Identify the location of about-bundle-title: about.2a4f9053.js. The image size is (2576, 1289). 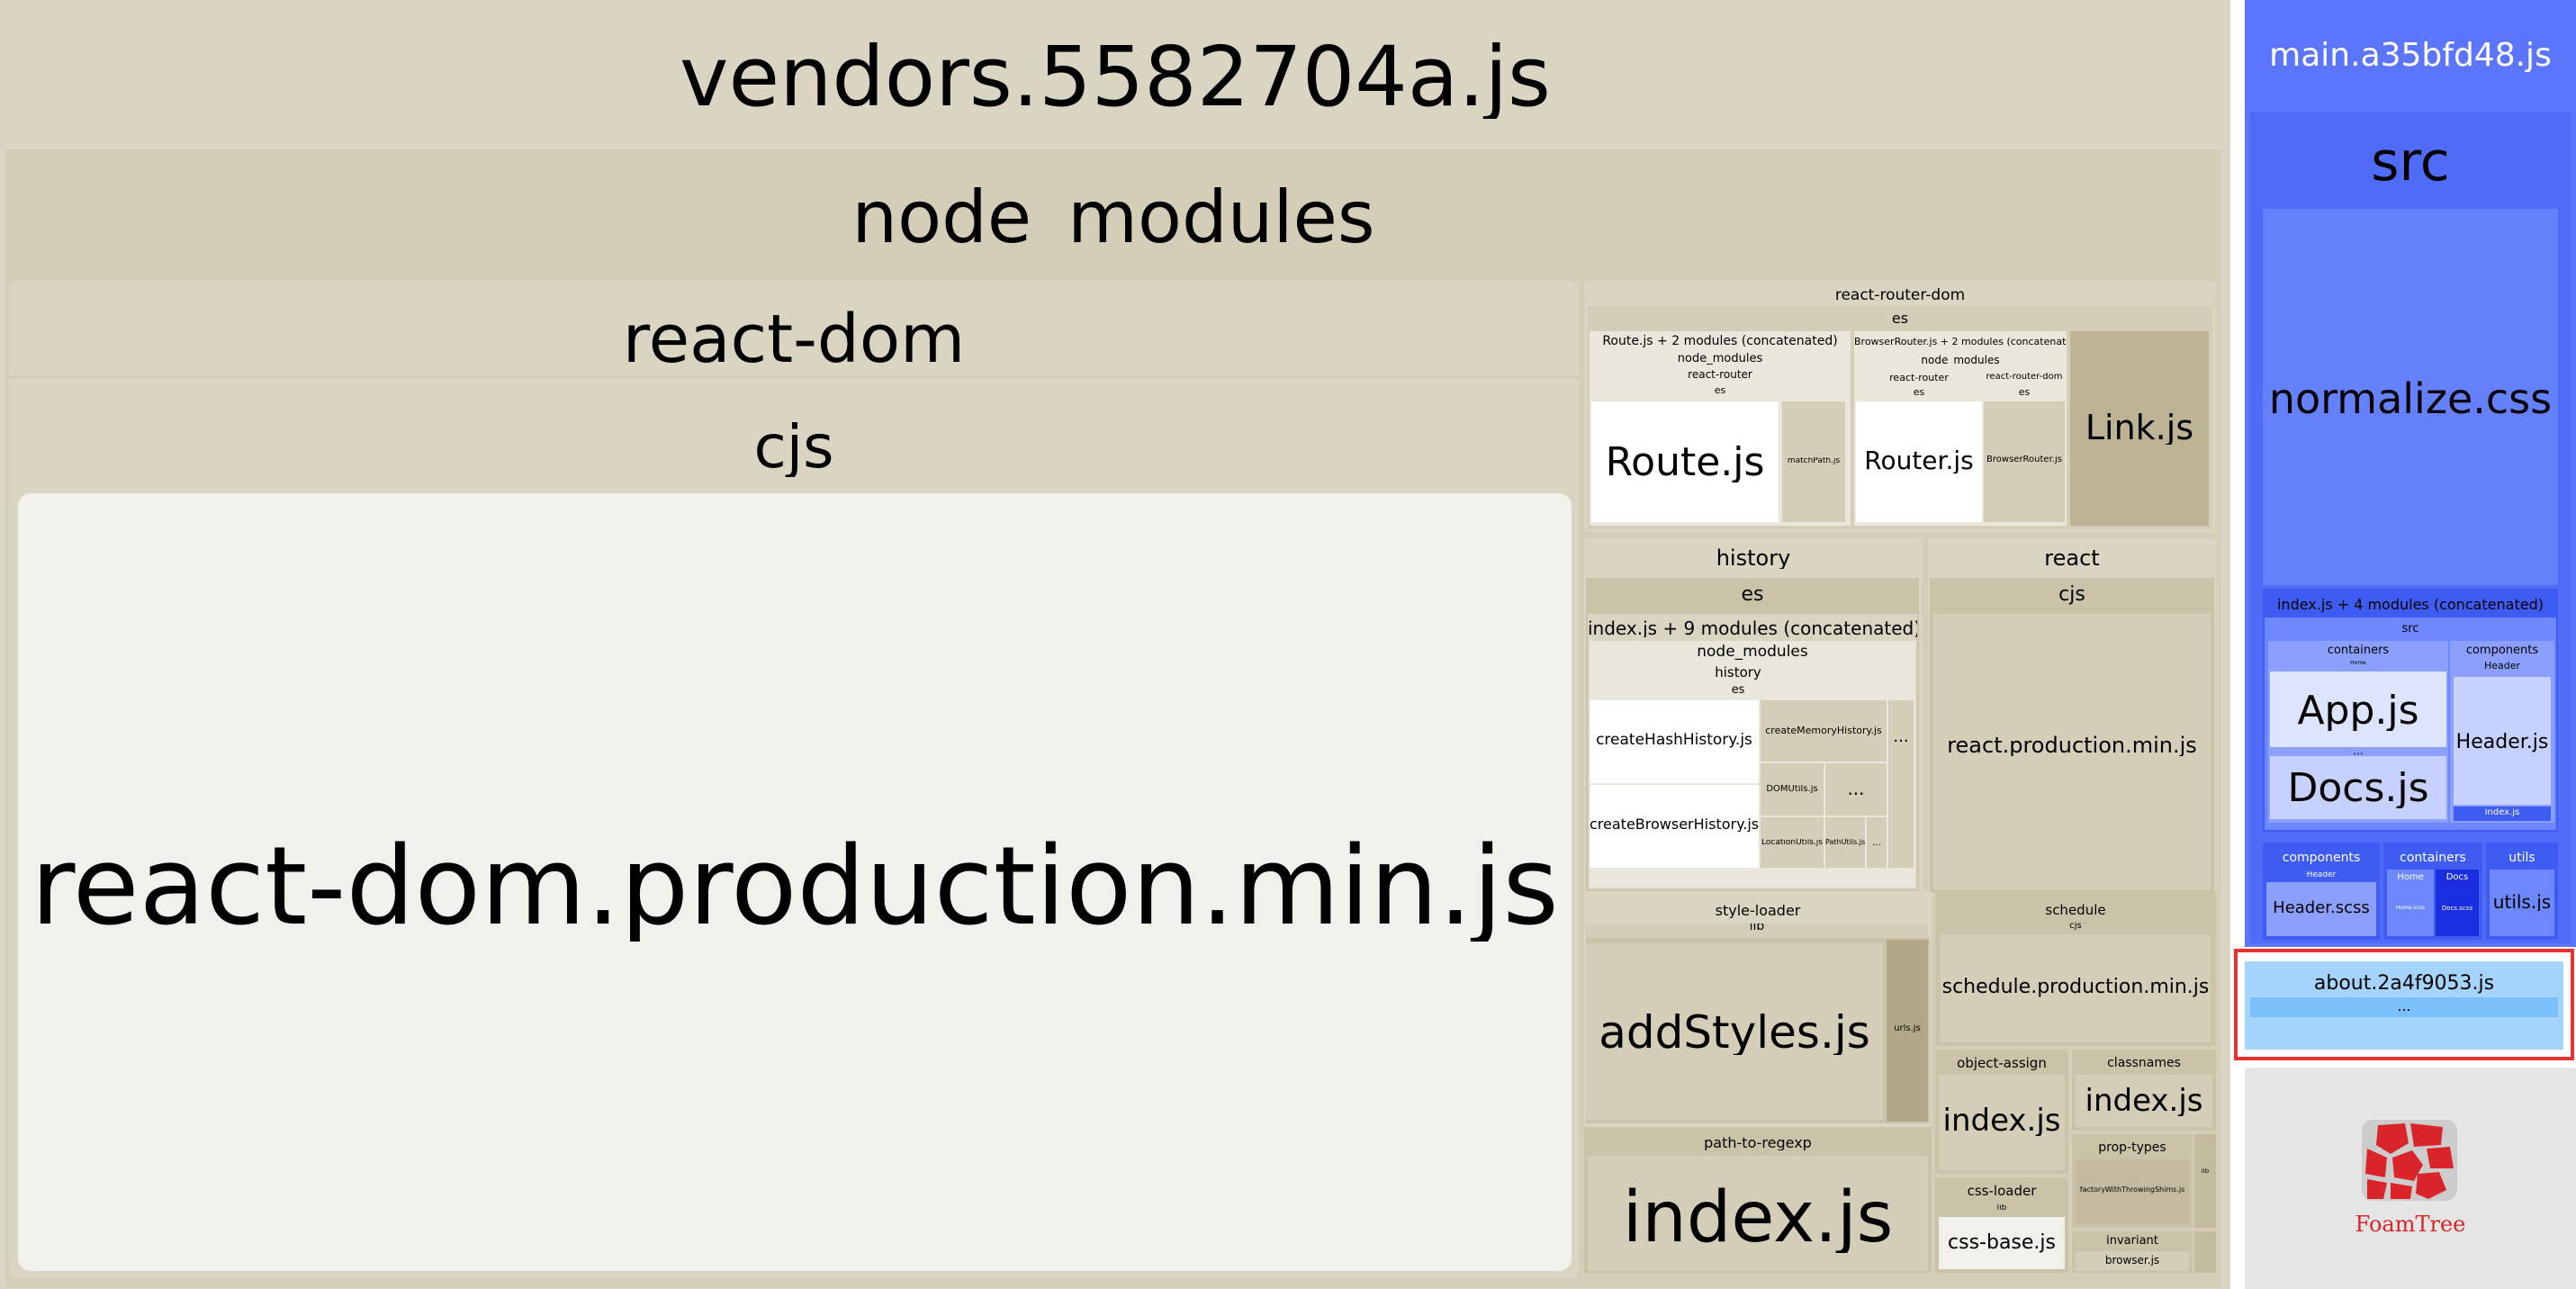
(2404, 984).